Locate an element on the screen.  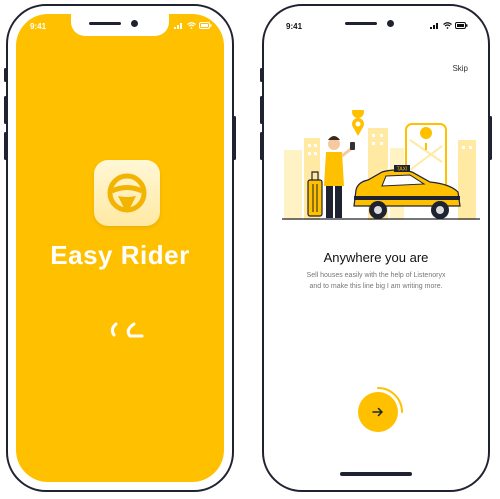
loading-spinner-icon is located at coordinates (127, 330).